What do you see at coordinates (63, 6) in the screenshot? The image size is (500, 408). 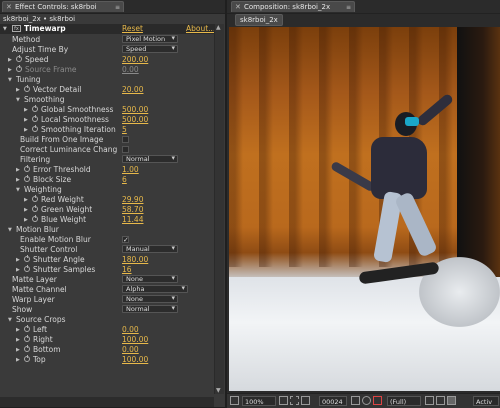 I see `tab-effect-controls: ✕ Effect Controls: sk8rboi ≡` at bounding box center [63, 6].